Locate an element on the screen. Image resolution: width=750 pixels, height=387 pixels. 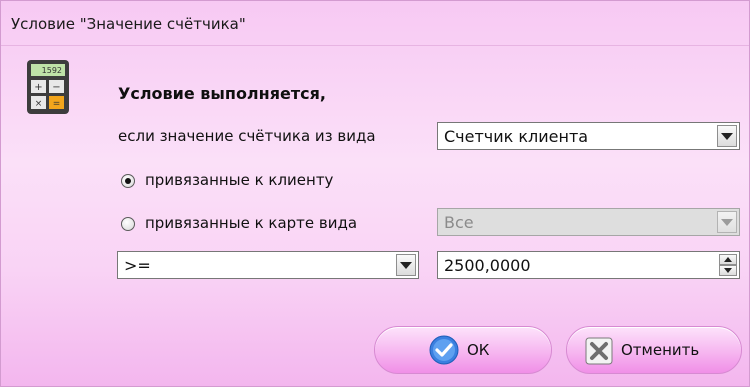
radio-card is located at coordinates (128, 224).